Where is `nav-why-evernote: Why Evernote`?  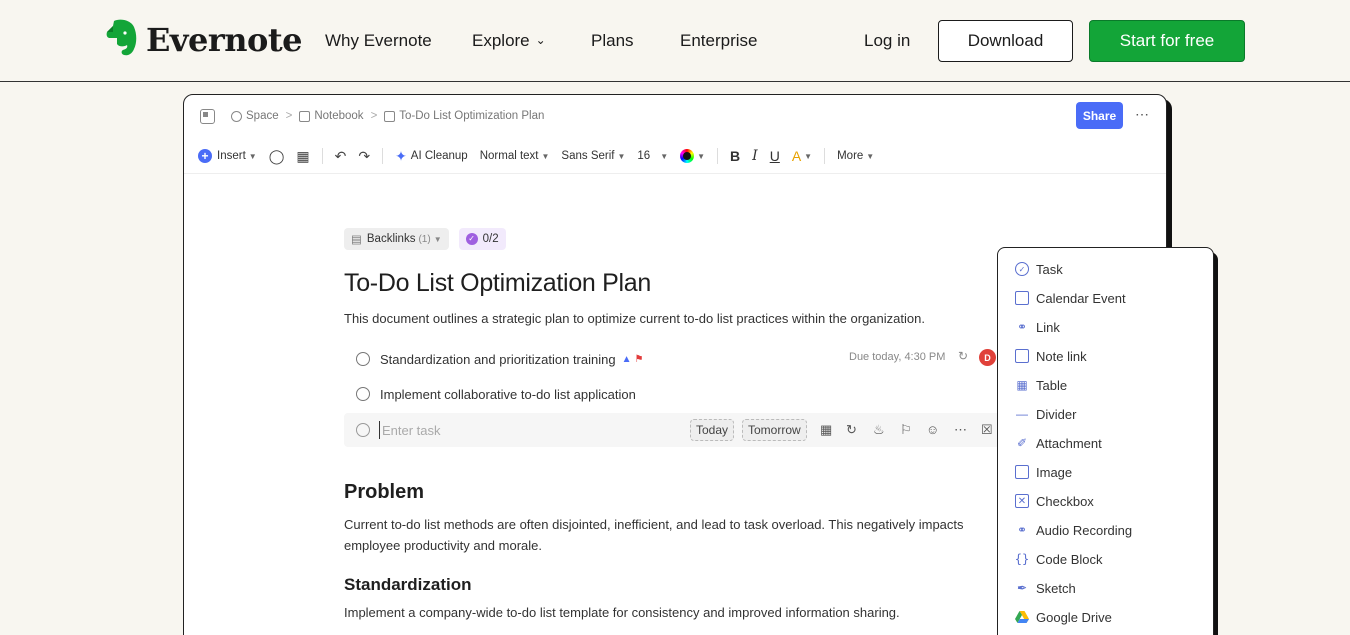
nav-why-evernote: Why Evernote is located at coordinates (378, 41).